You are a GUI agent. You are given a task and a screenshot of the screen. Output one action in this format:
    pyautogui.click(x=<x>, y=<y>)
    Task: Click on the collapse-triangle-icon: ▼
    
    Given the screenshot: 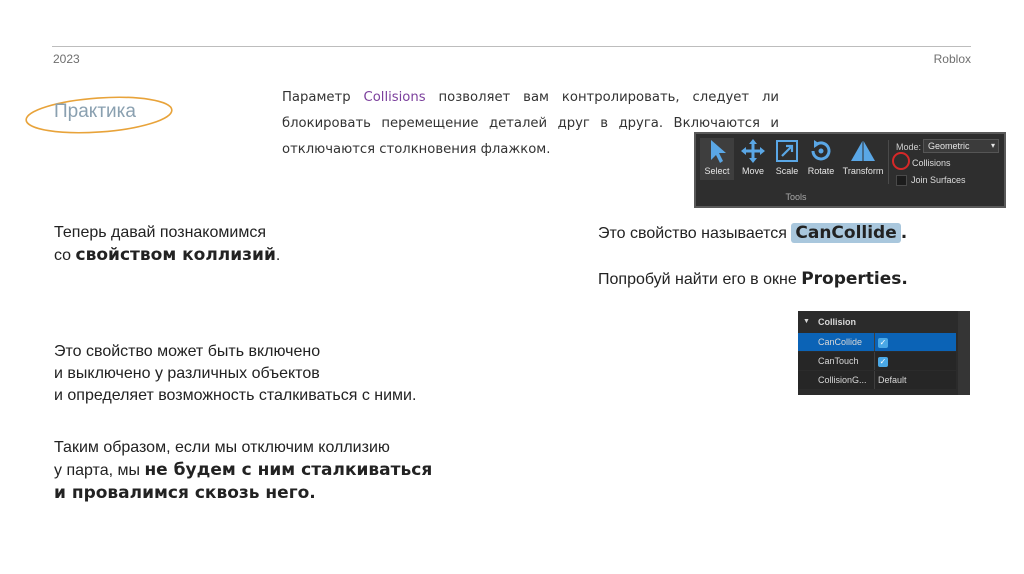 What is the action you would take?
    pyautogui.click(x=806, y=322)
    